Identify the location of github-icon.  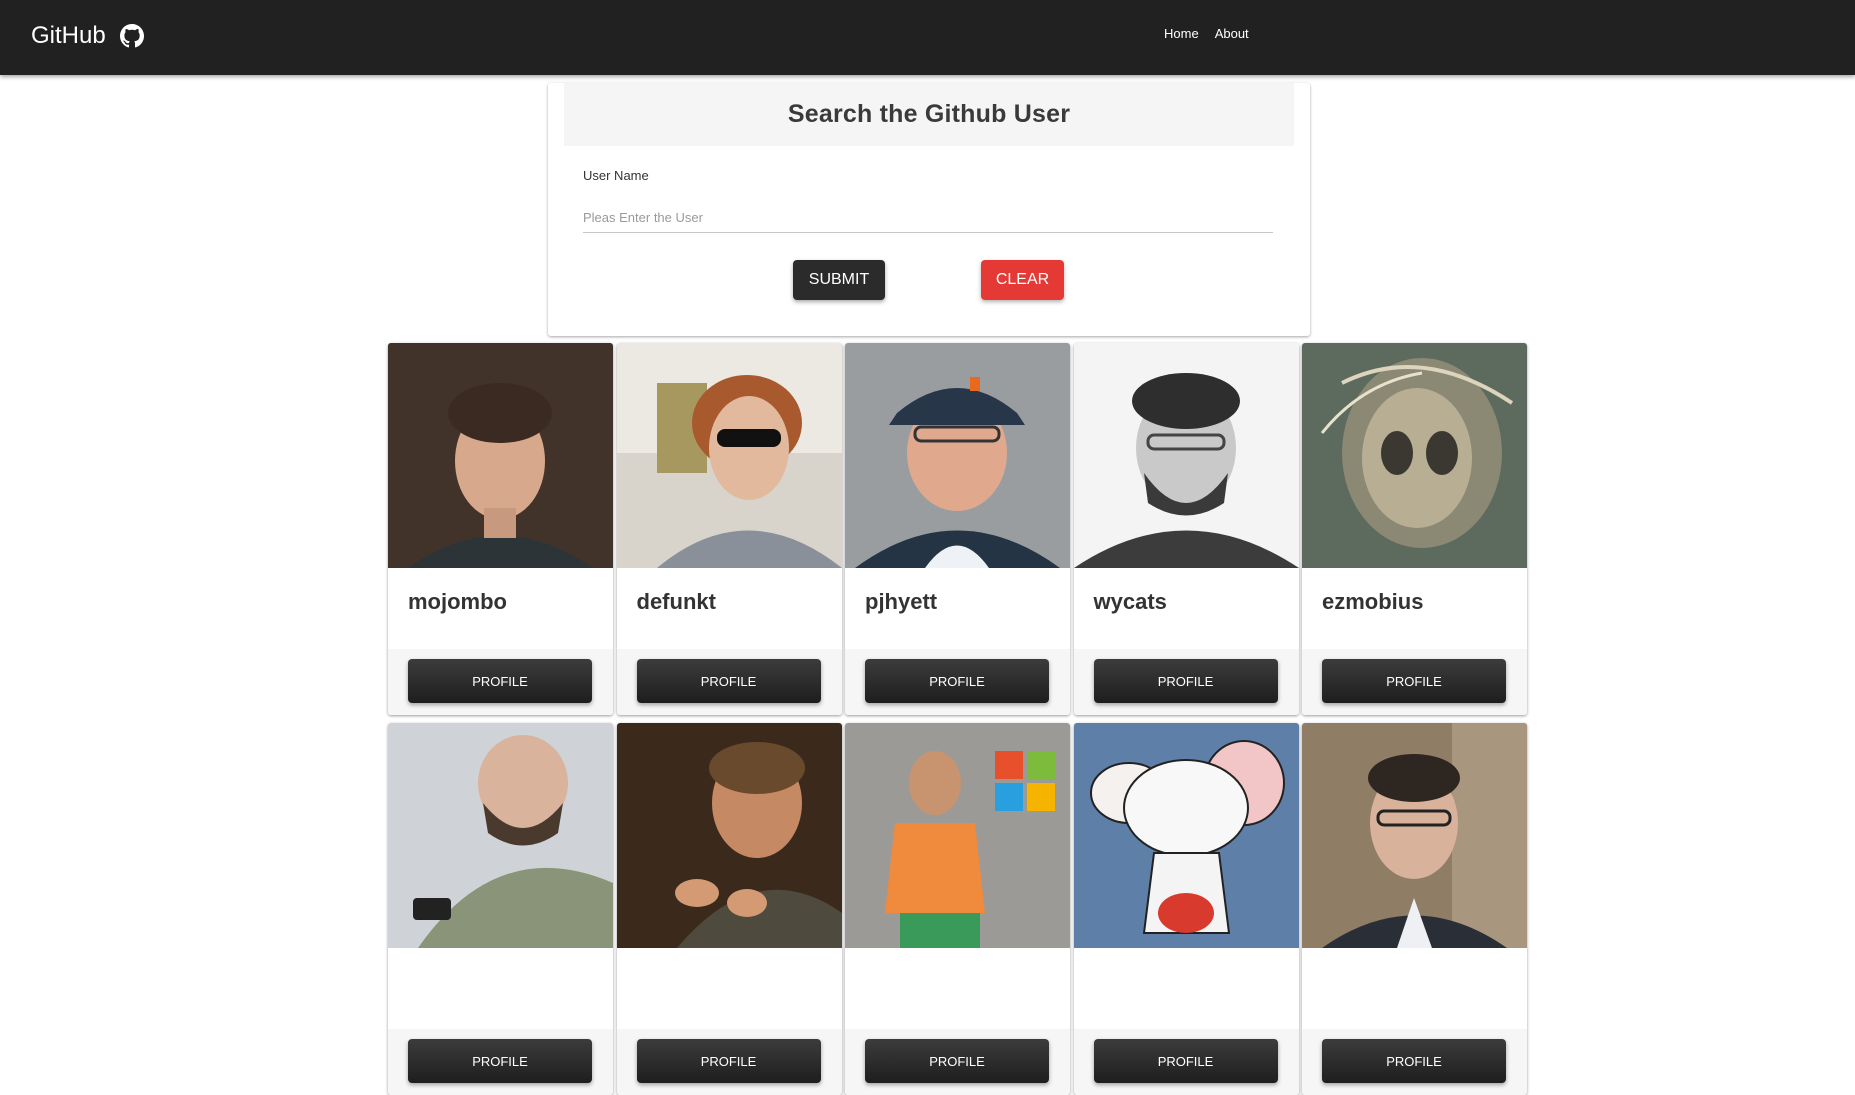
(131, 36).